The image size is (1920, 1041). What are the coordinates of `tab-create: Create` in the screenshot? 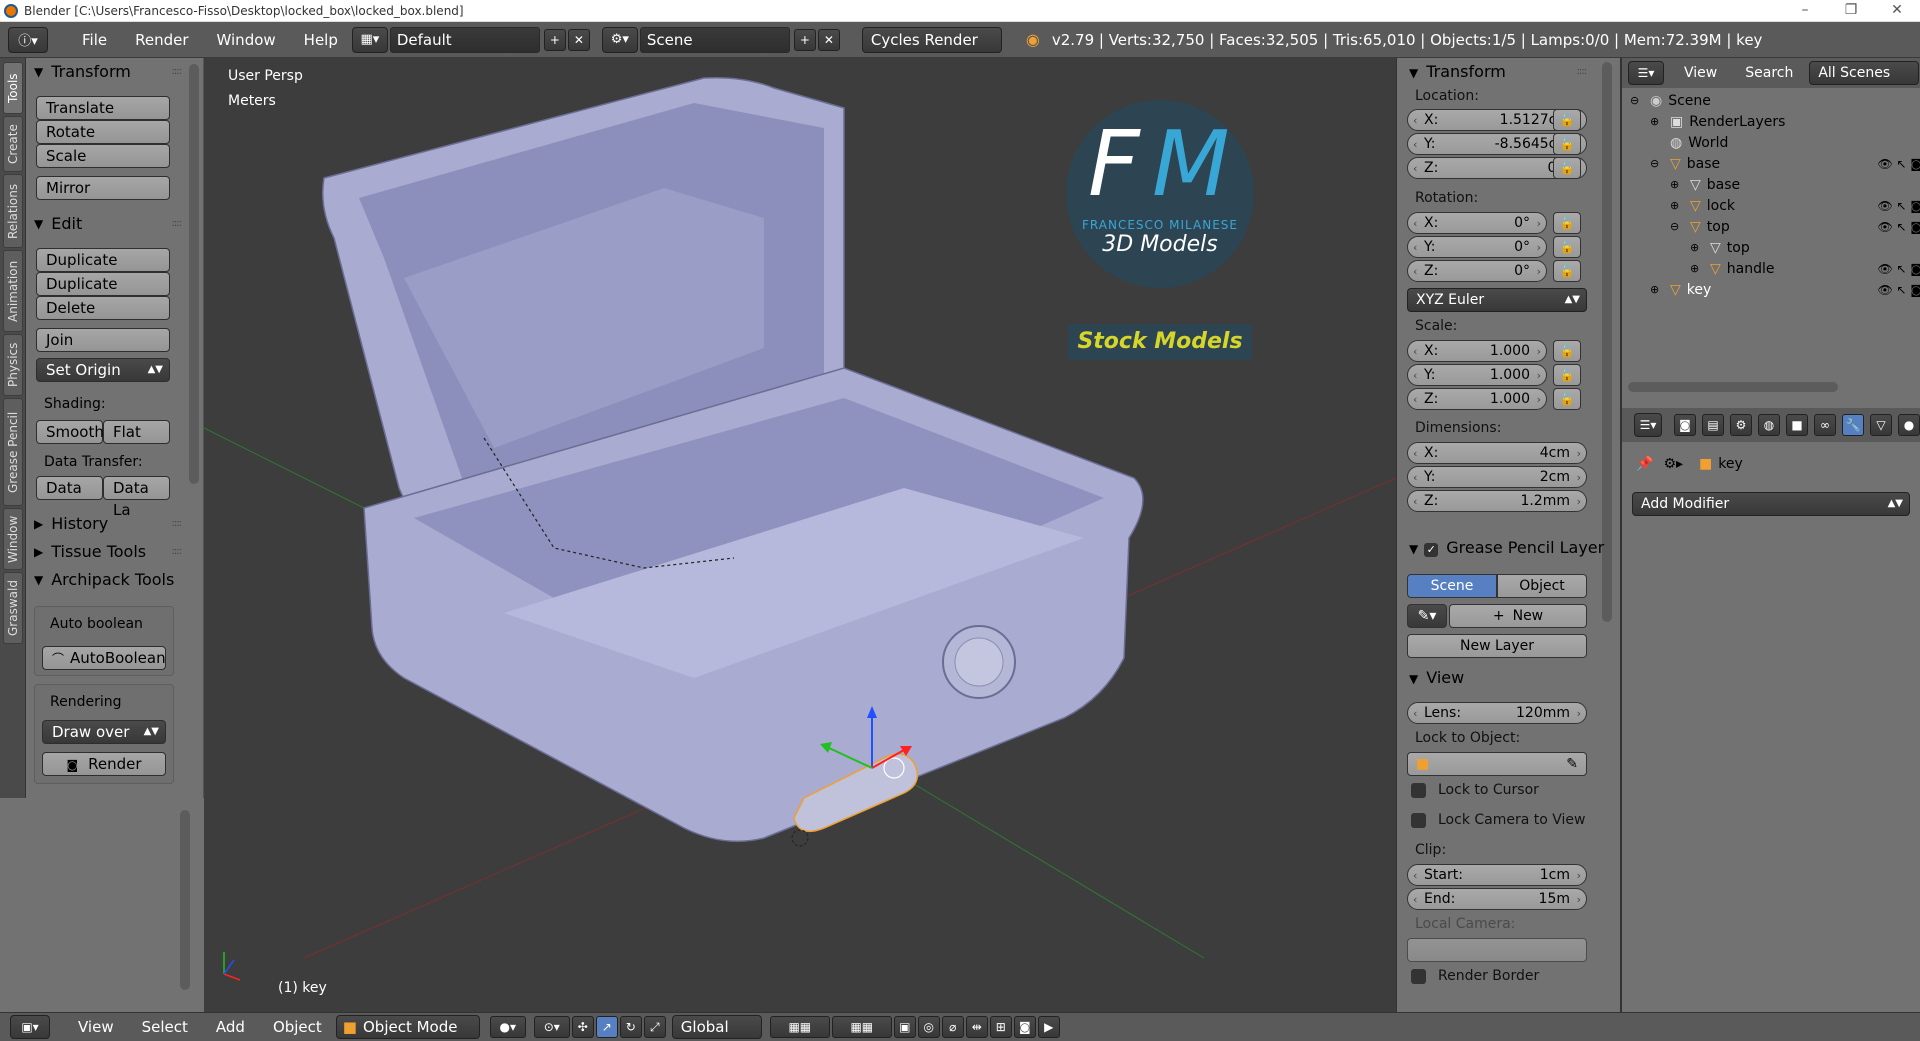 It's located at (13, 144).